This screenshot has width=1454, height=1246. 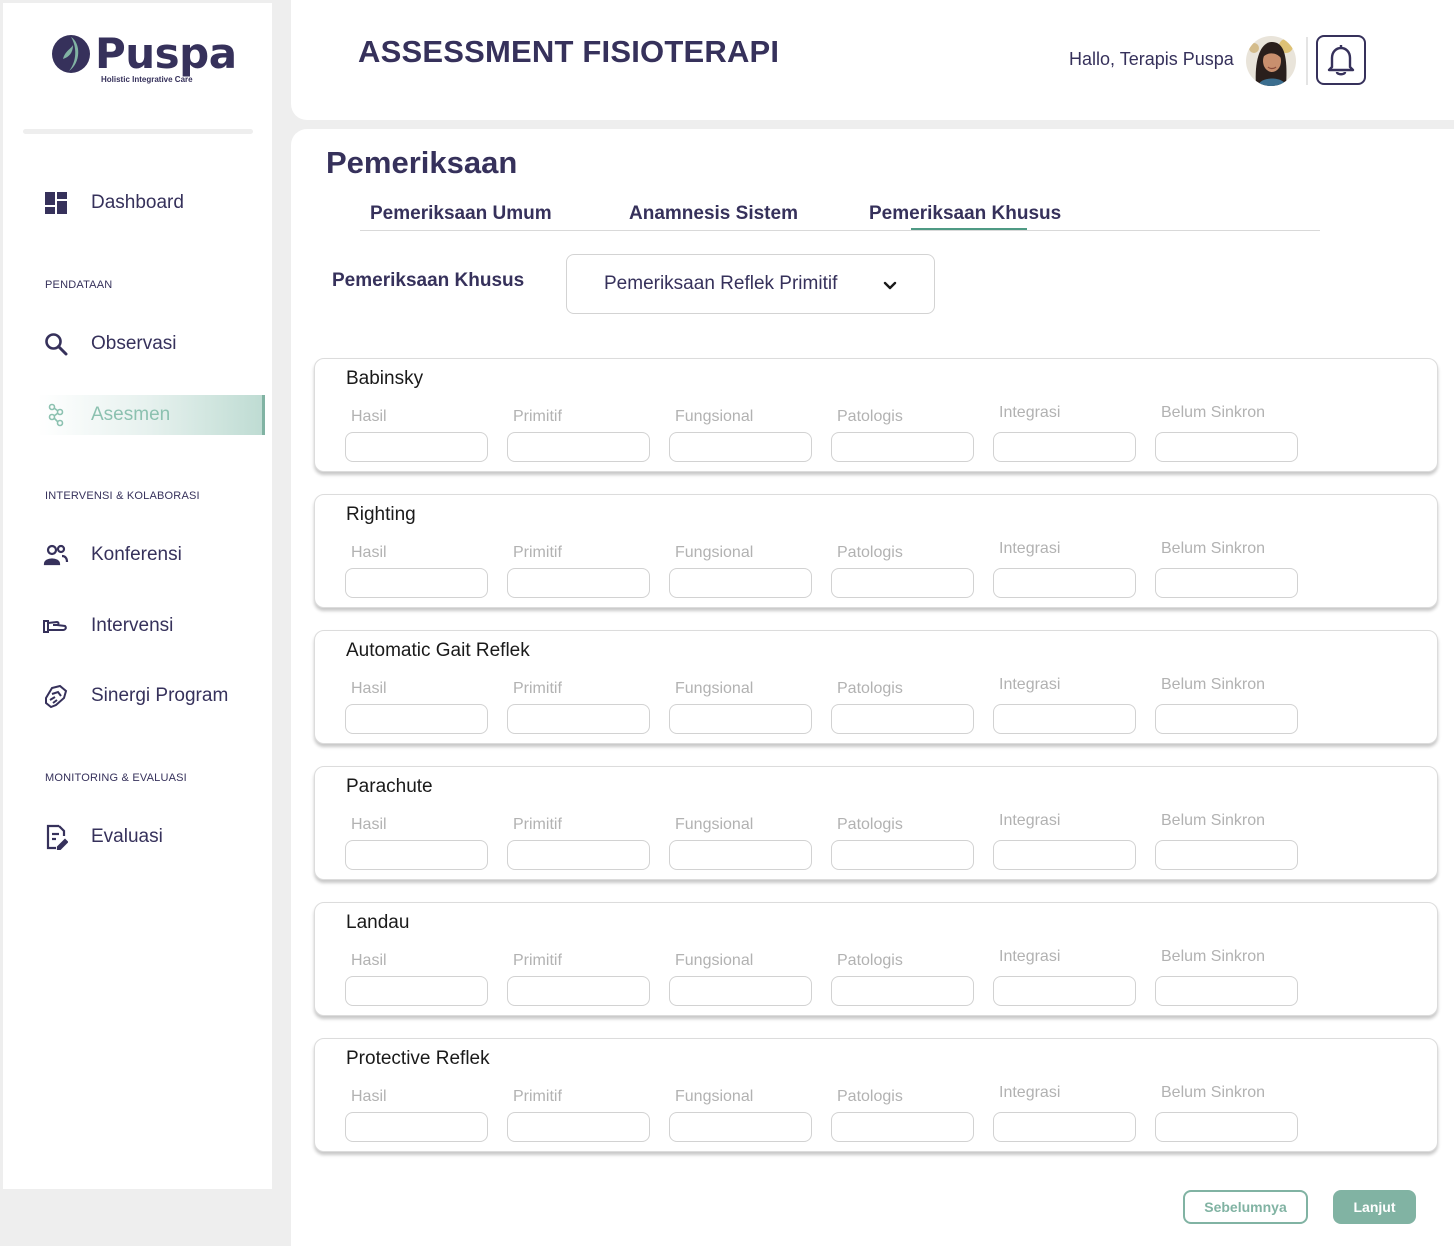 I want to click on page-title: ASSESSMENT FISIOTERAPI, so click(x=569, y=51).